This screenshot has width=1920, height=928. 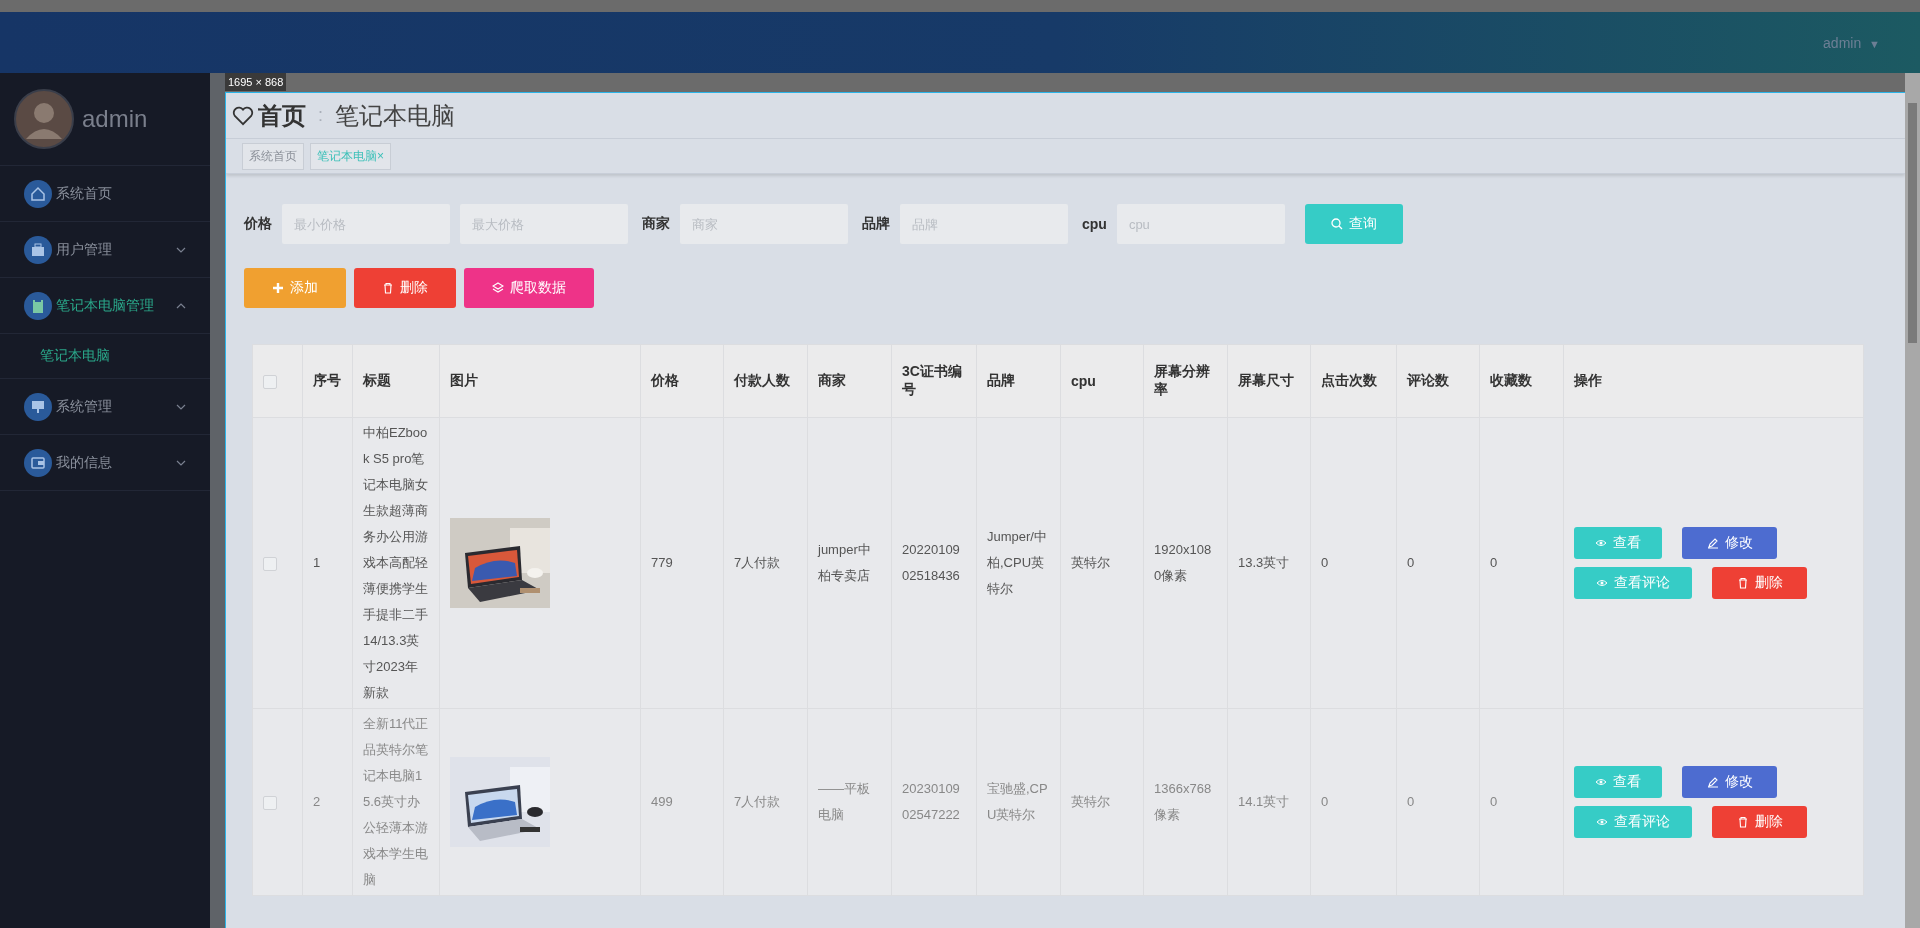 What do you see at coordinates (105, 463) in the screenshot?
I see `menu-item: 我的信息` at bounding box center [105, 463].